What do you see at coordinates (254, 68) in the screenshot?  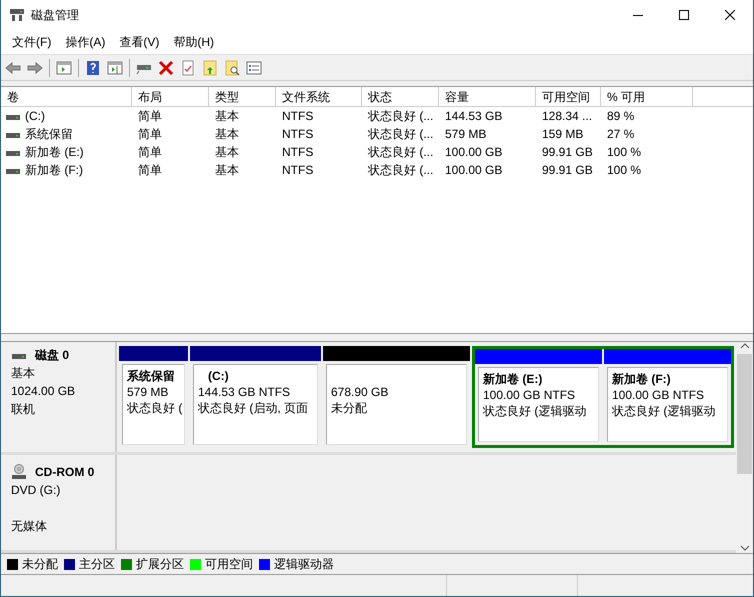 I see `list-icon` at bounding box center [254, 68].